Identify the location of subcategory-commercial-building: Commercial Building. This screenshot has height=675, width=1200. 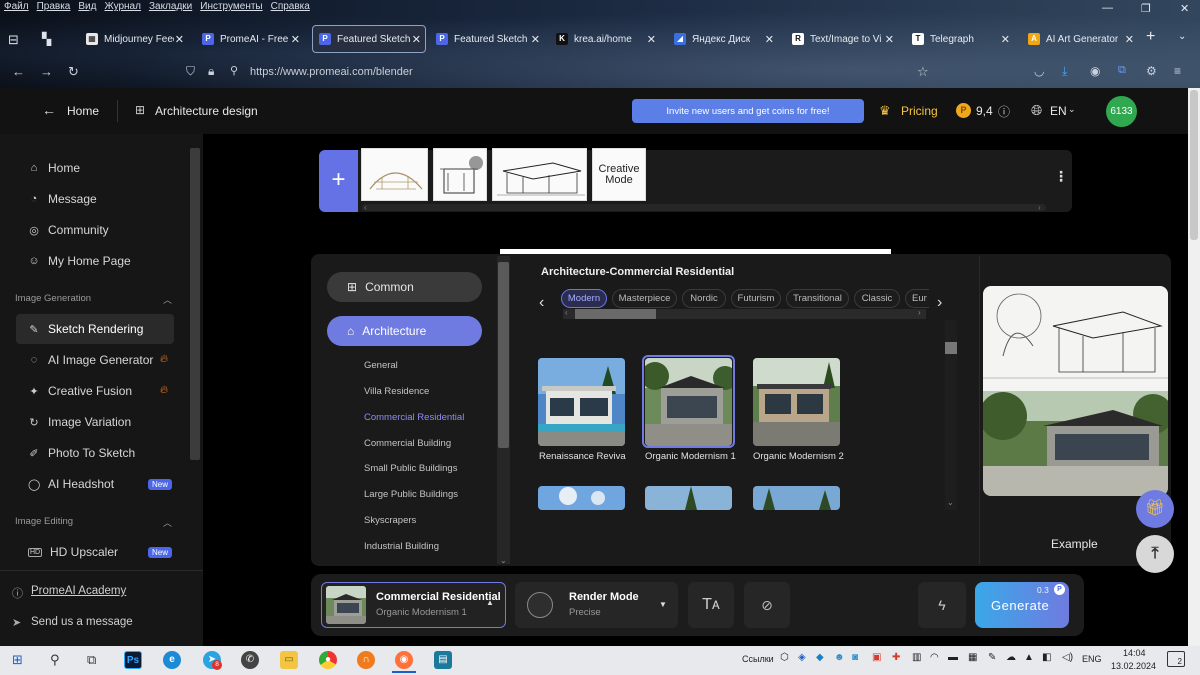
(407, 443).